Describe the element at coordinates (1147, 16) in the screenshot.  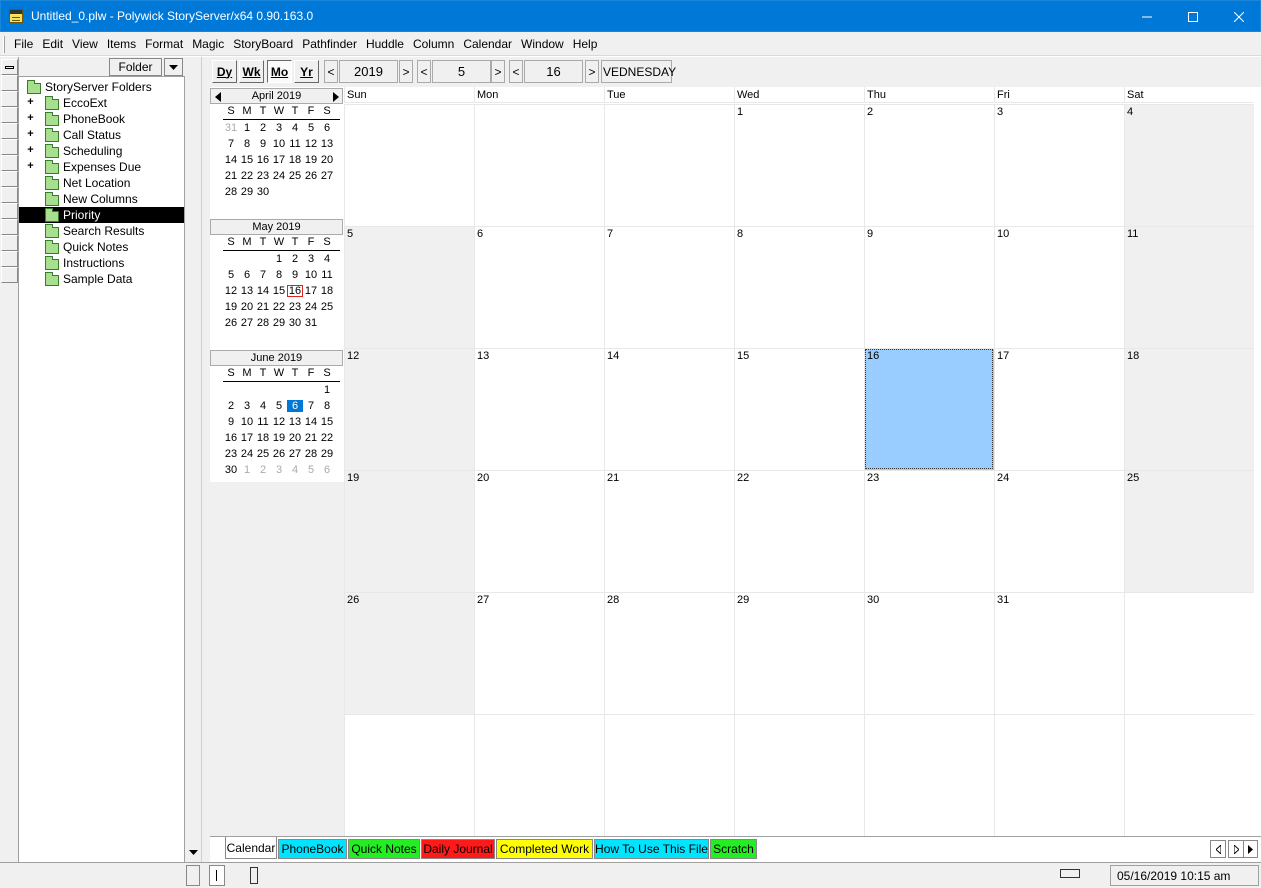
I see `minimize-button` at that location.